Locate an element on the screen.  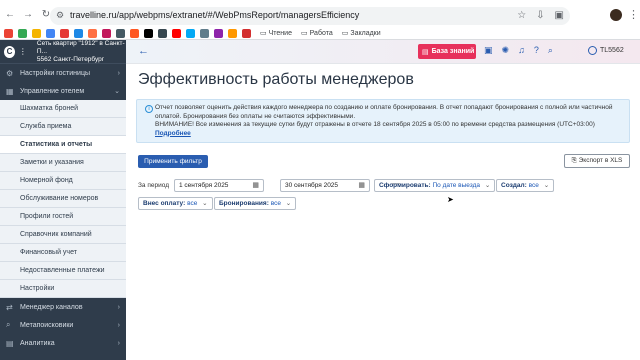
sidebar-subitem: Заметки и указания is located at coordinates (63, 163).